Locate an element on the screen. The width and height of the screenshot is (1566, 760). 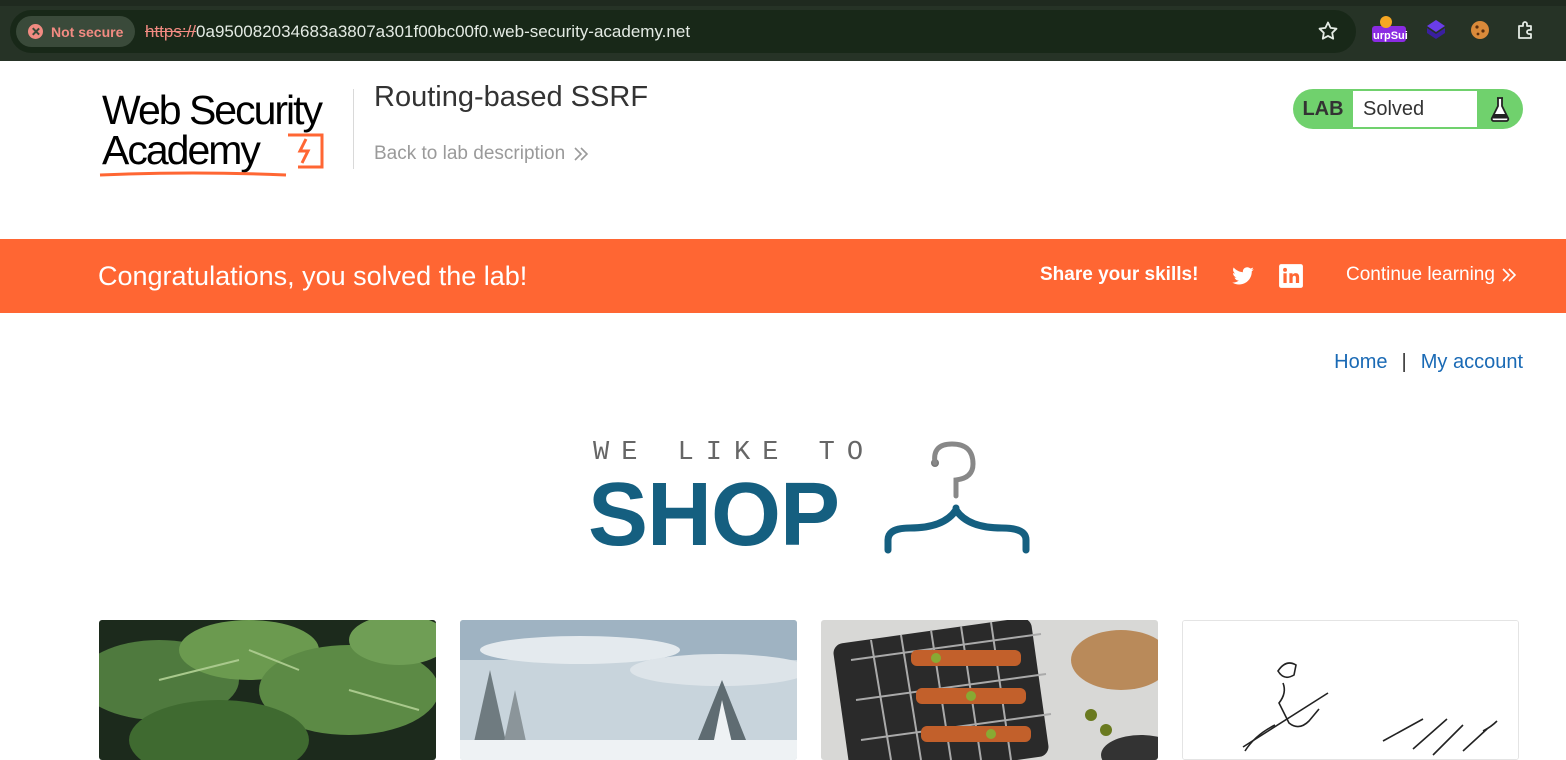
linkedin-icon is located at coordinates (1291, 276).